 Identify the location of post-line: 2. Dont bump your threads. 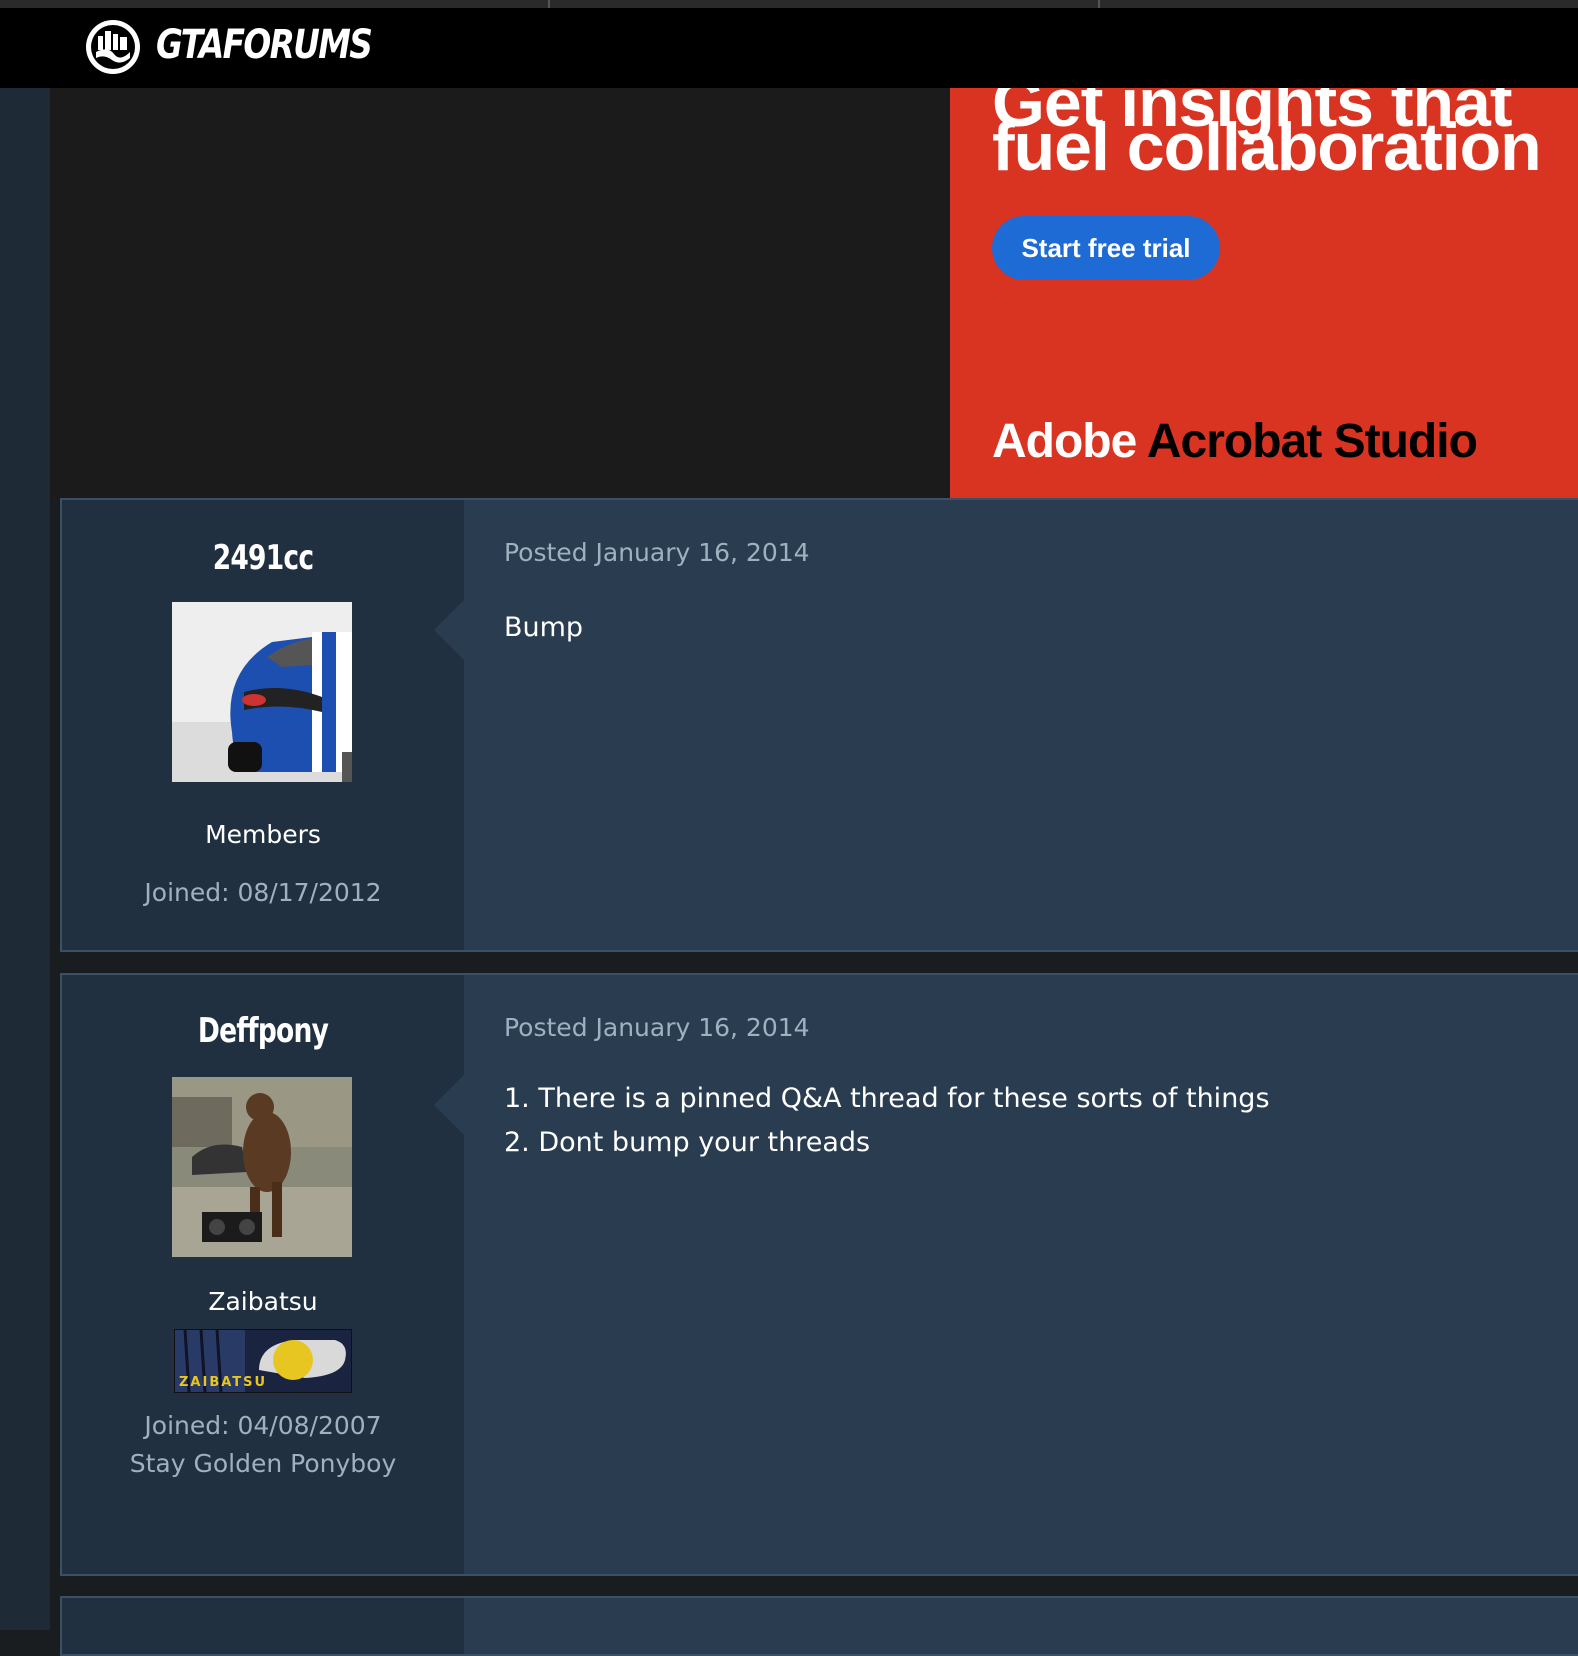
(687, 1142).